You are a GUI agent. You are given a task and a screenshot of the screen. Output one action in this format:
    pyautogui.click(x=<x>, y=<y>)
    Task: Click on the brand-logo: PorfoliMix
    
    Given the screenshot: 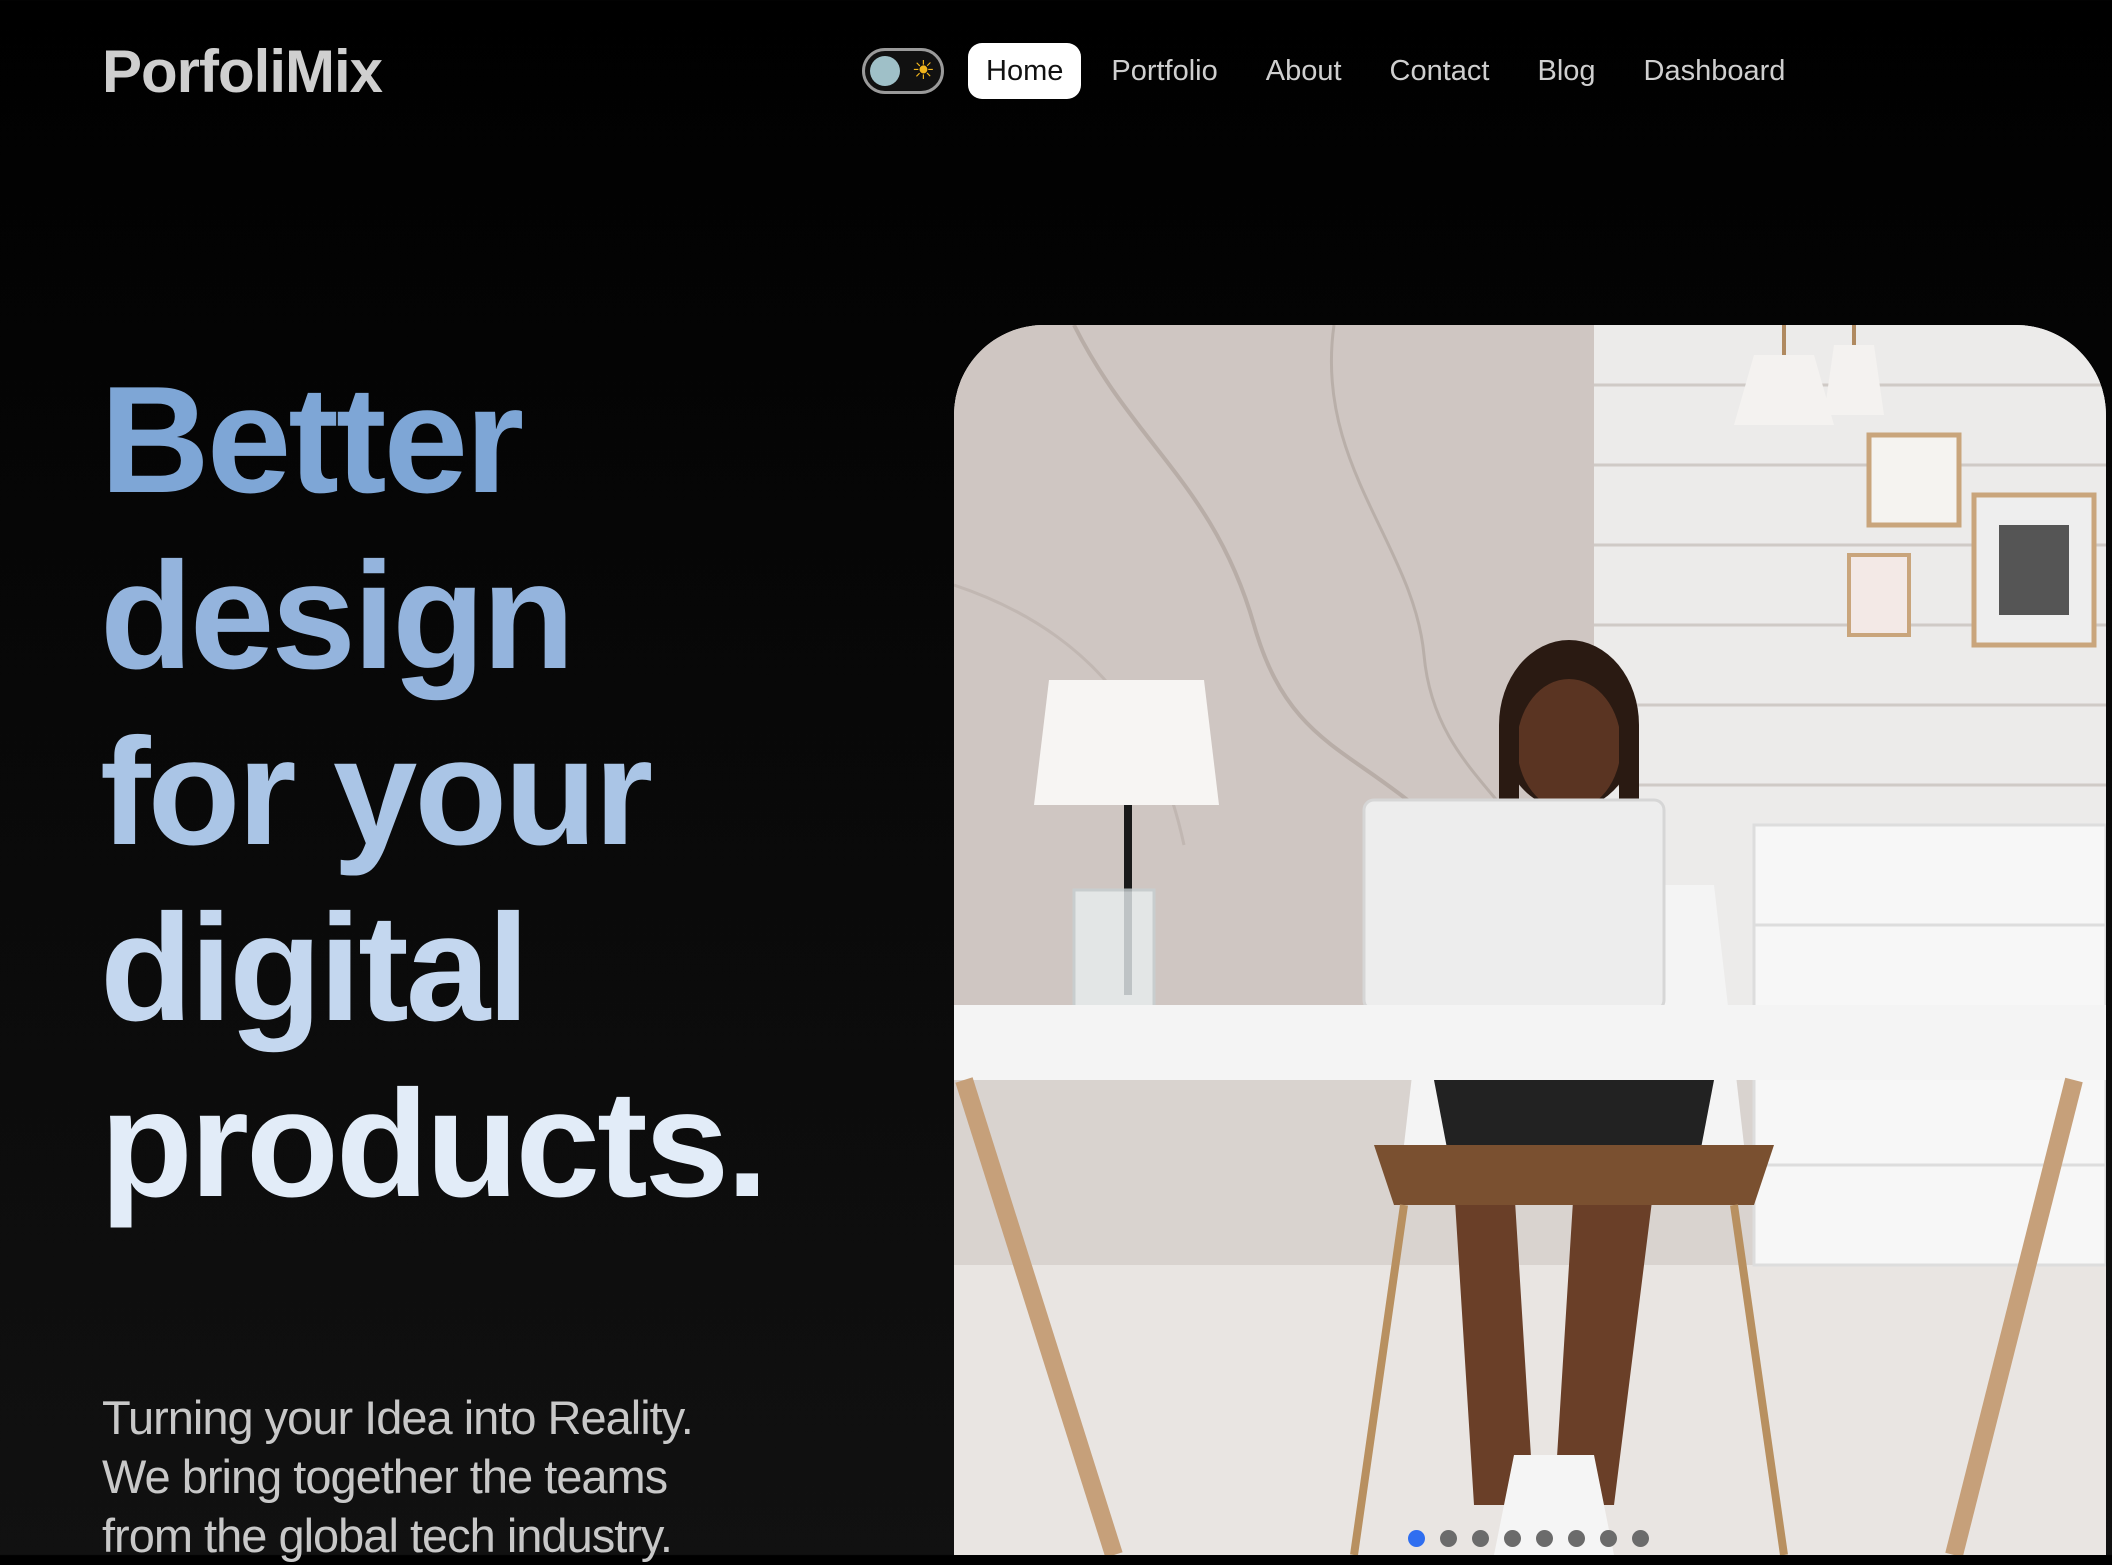 What is the action you would take?
    pyautogui.click(x=242, y=72)
    